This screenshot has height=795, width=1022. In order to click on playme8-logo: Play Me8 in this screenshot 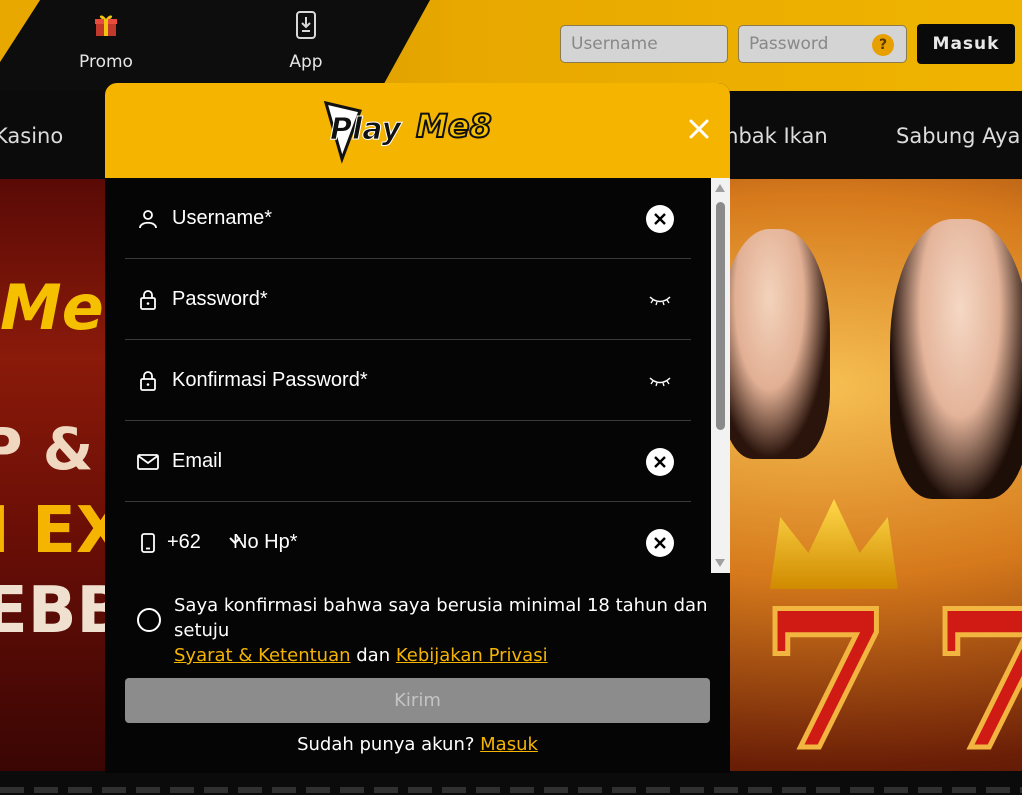, I will do `click(408, 132)`.